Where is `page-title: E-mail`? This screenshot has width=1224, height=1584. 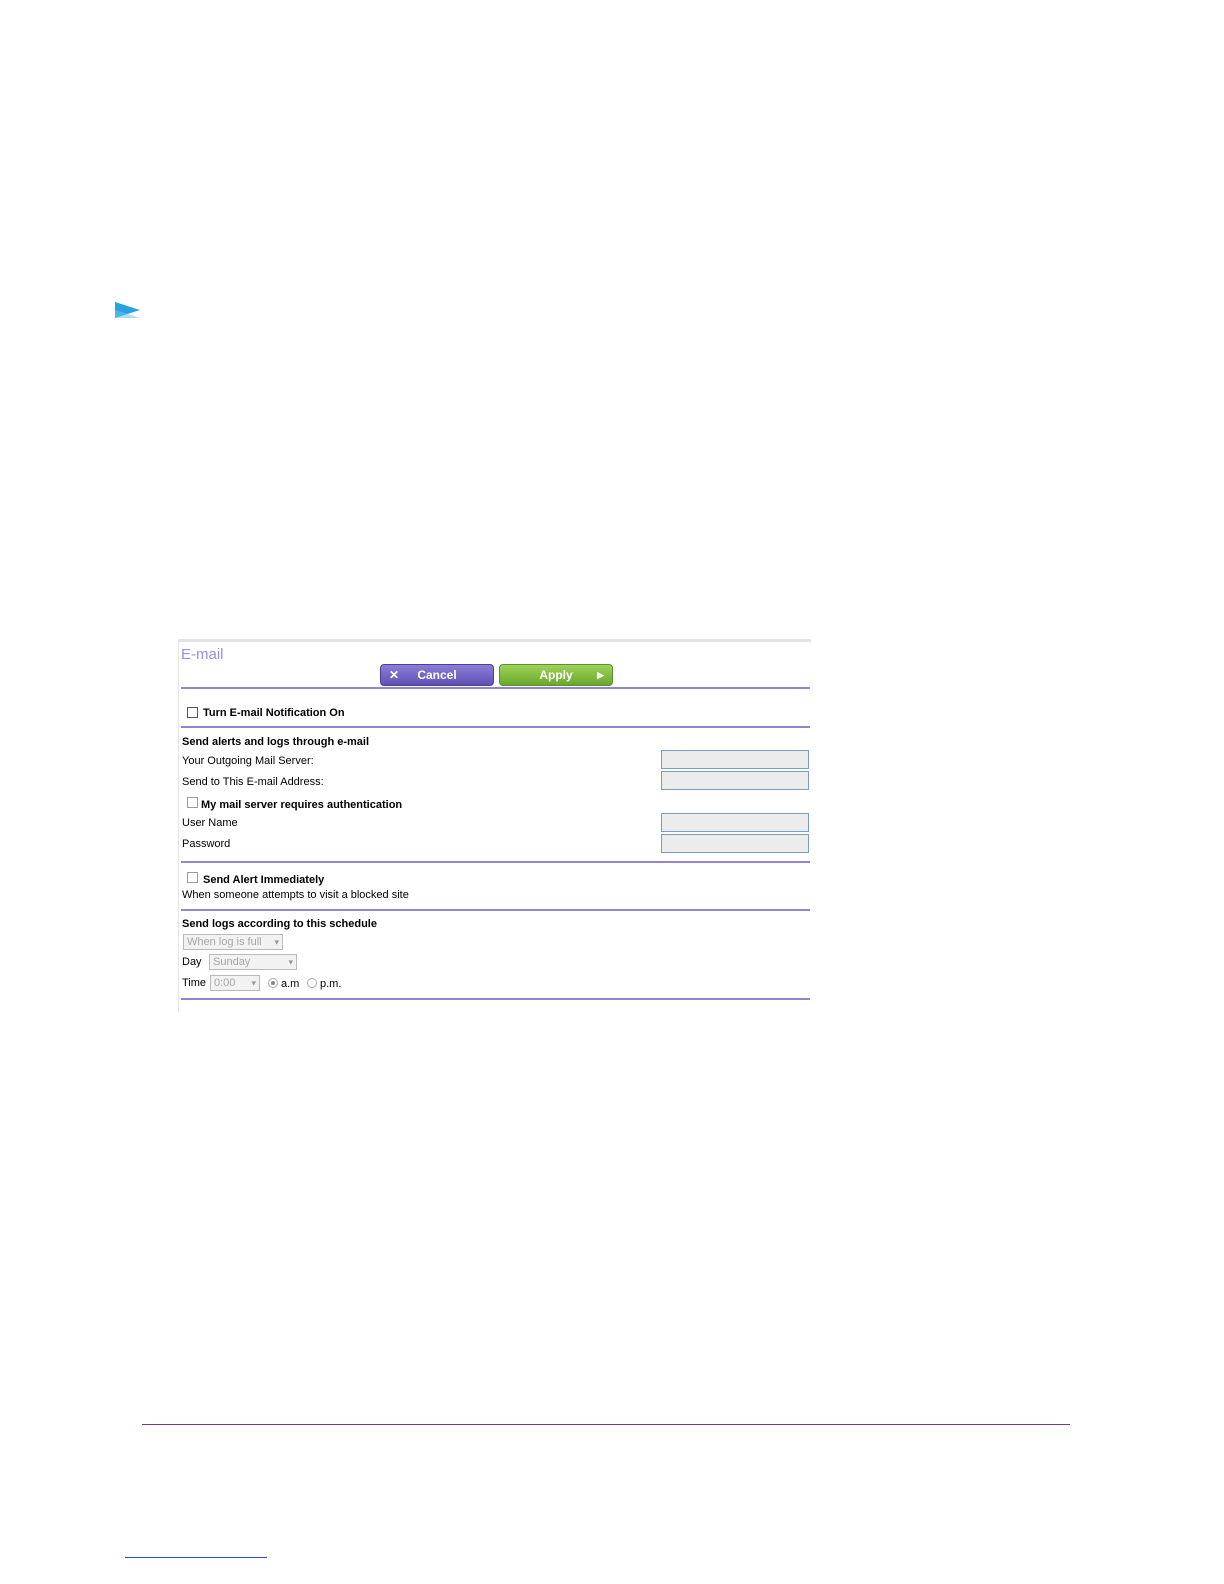
page-title: E-mail is located at coordinates (202, 654).